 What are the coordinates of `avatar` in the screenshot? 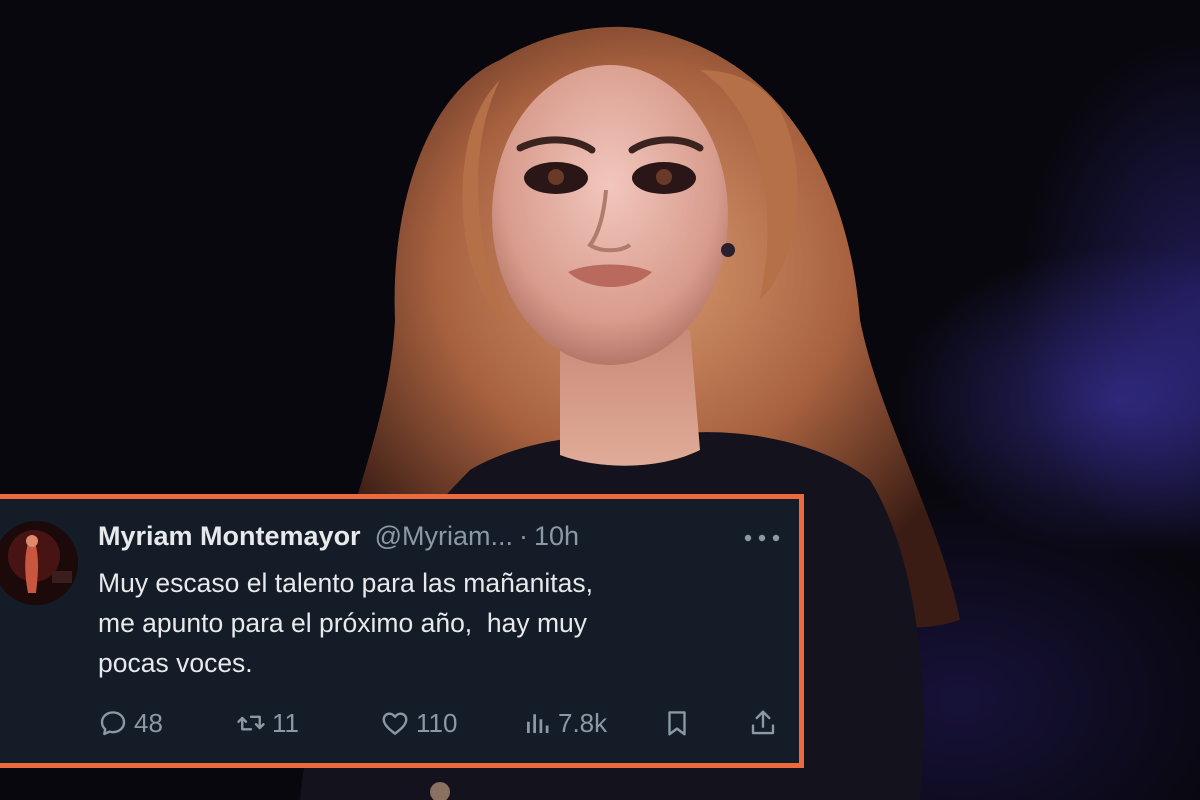 It's located at (39, 563).